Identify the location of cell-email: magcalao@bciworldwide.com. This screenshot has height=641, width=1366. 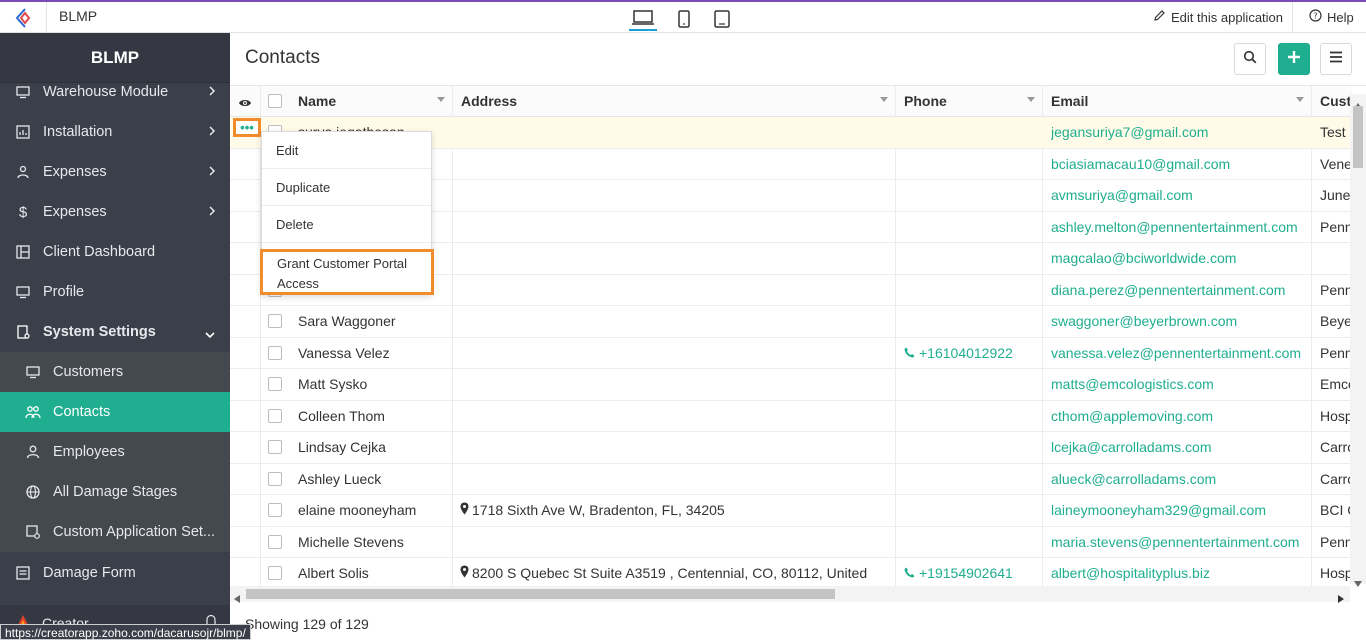
(1178, 258).